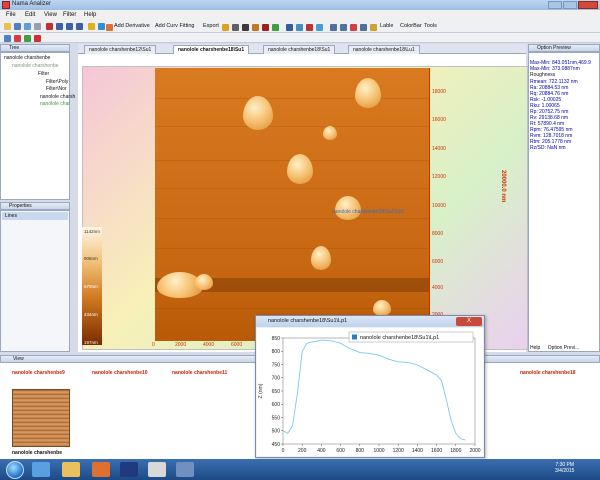 The width and height of the screenshot is (600, 480). Describe the element at coordinates (276, 405) in the screenshot. I see `y-tick-label: 600` at that location.